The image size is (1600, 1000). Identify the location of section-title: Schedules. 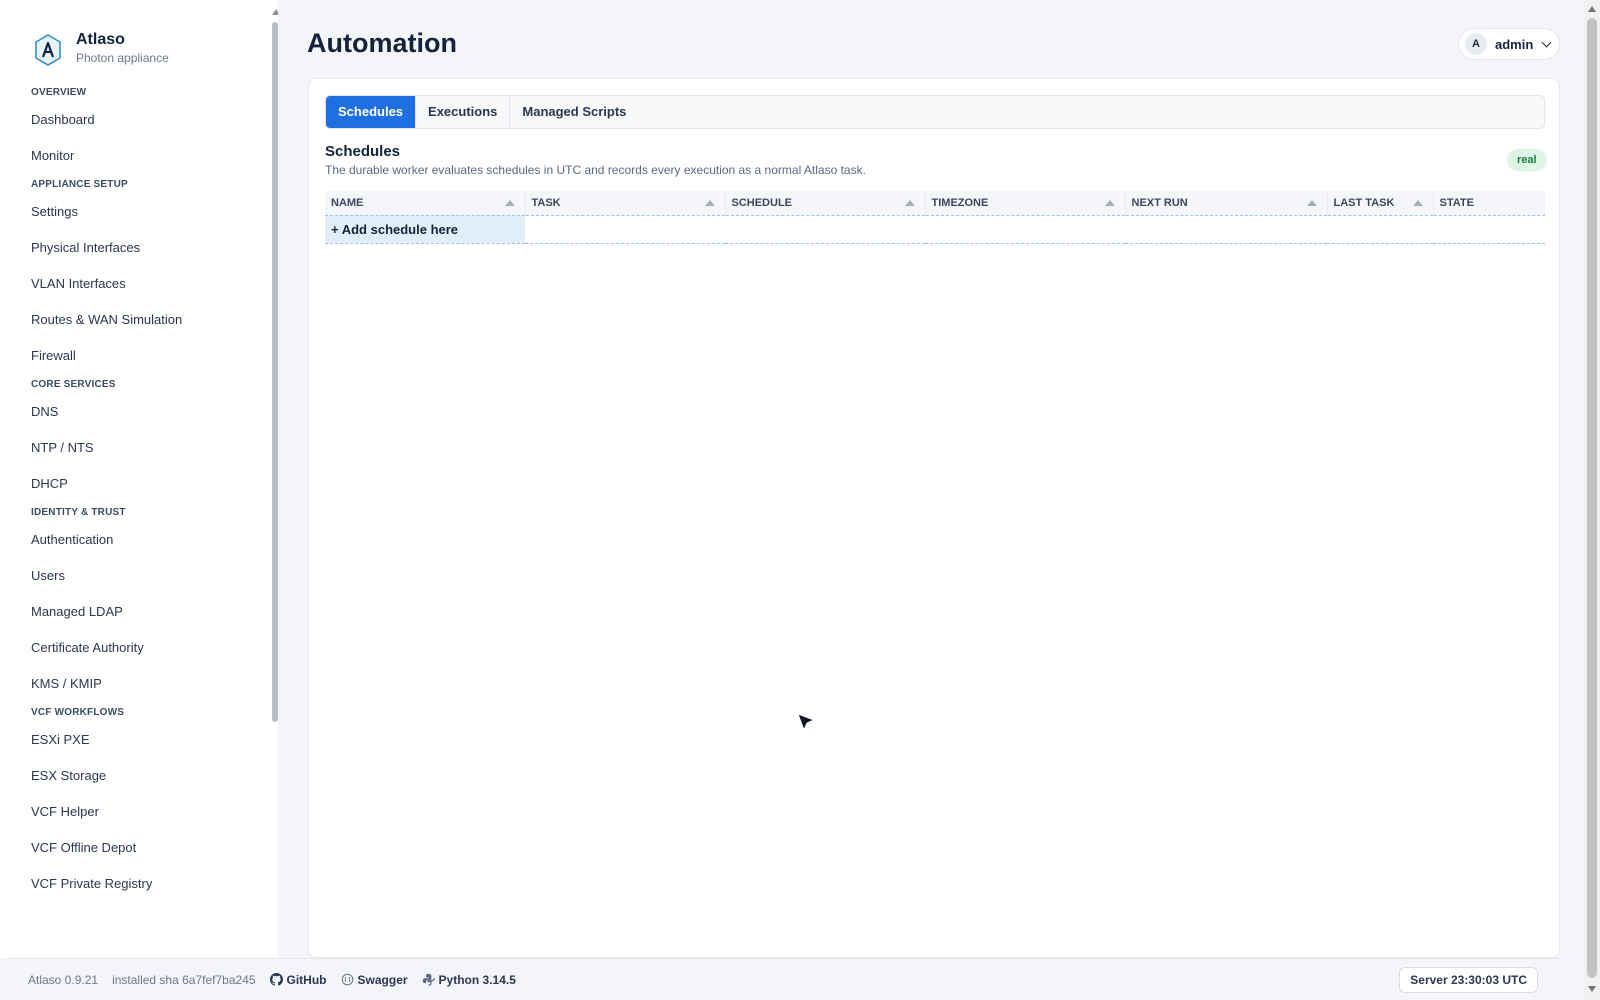
(363, 151).